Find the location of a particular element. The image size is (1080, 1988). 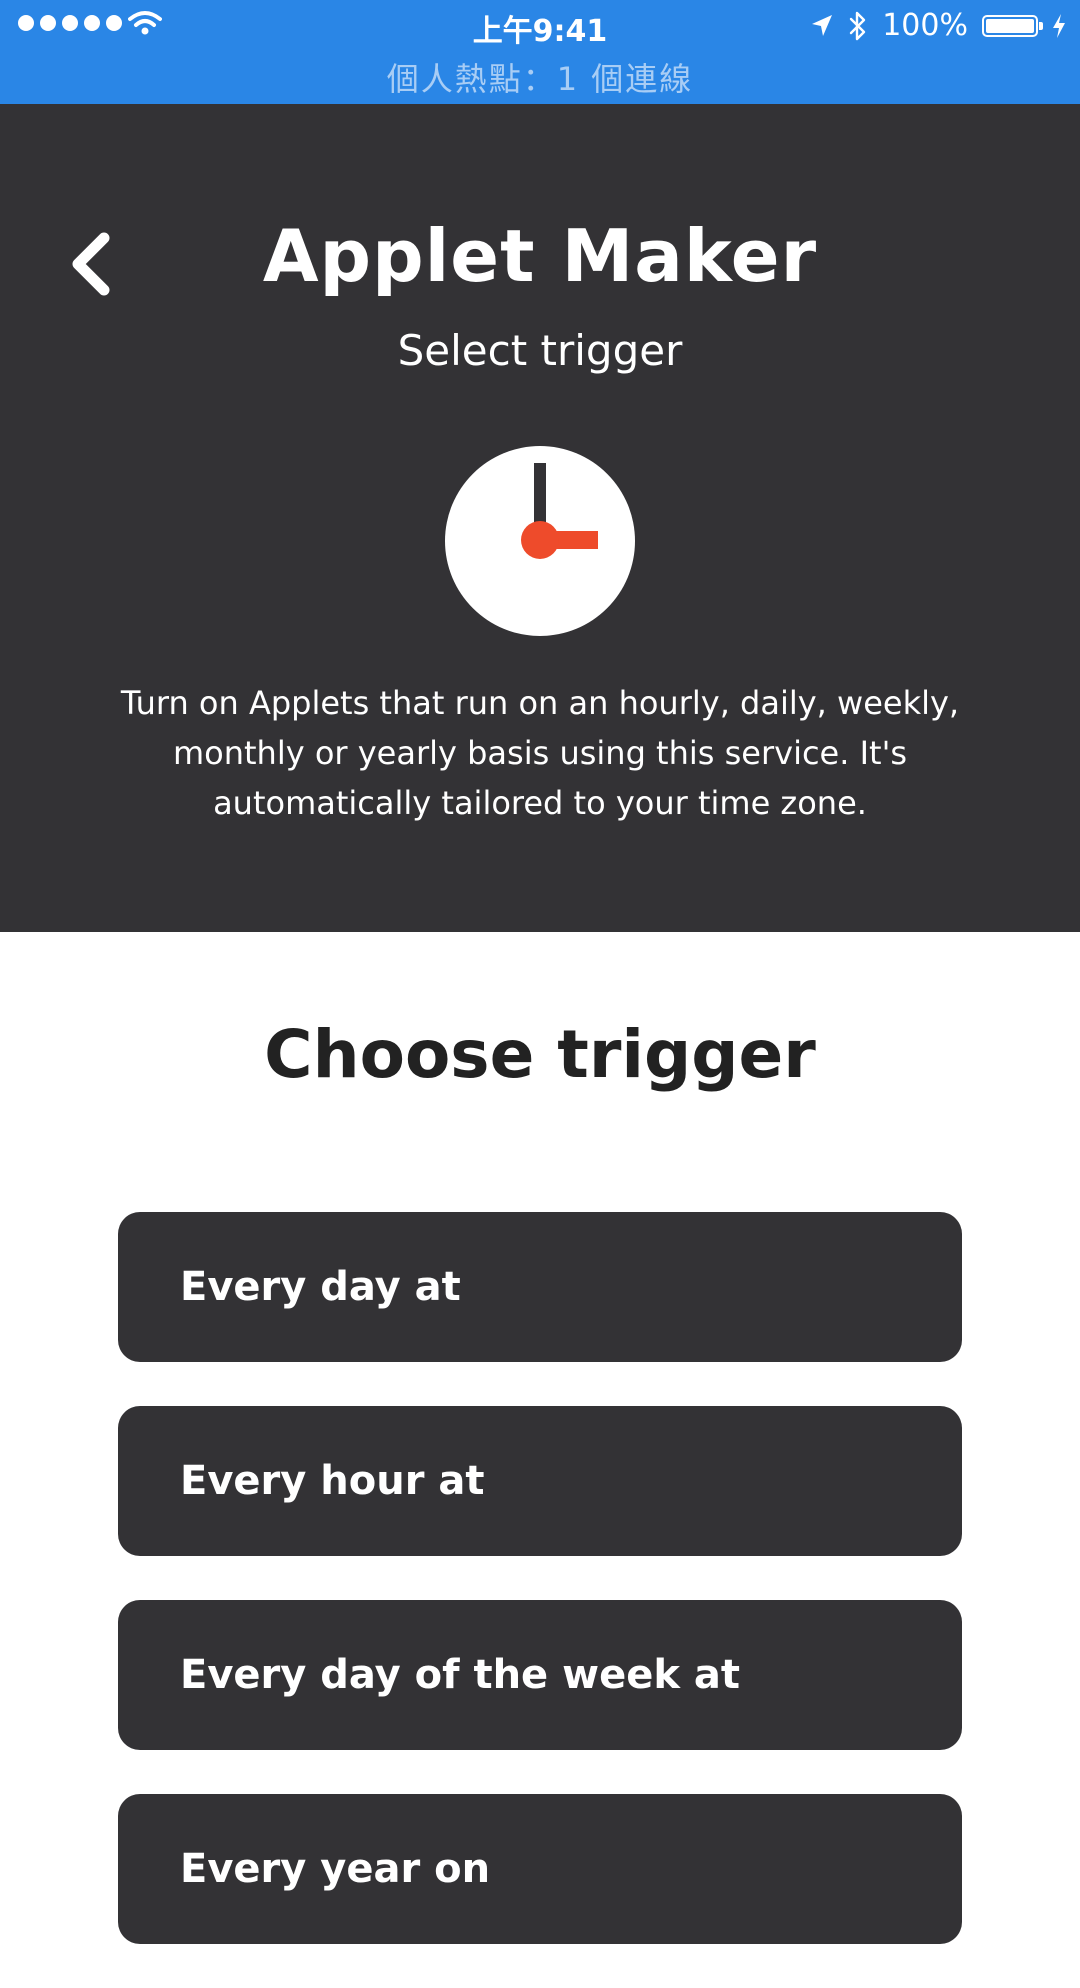

status-right-group: 100% is located at coordinates (938, 25).